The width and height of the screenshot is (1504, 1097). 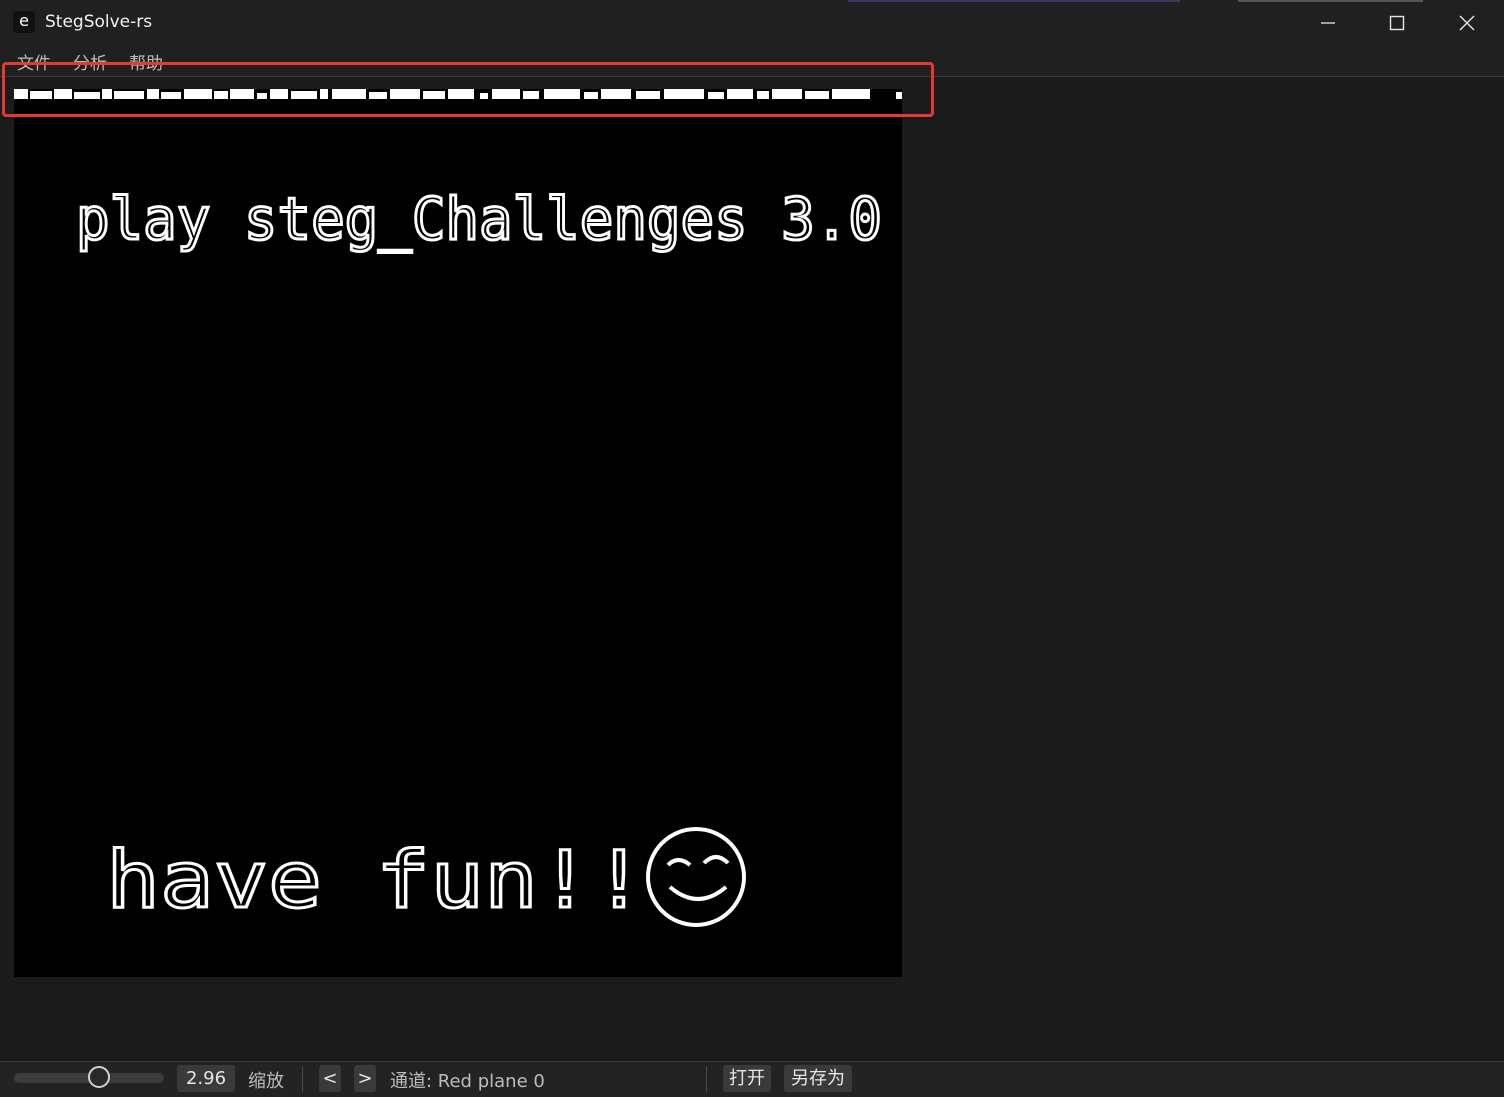 I want to click on minimize-icon, so click(x=1328, y=22).